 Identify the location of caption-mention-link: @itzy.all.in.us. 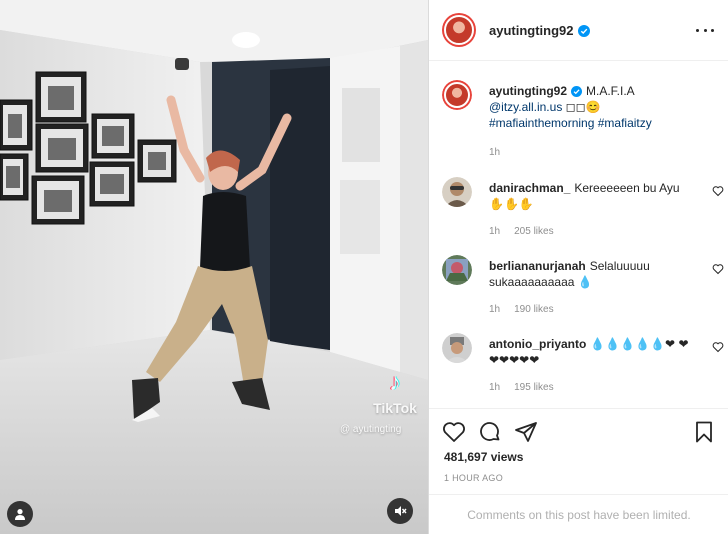
(525, 107).